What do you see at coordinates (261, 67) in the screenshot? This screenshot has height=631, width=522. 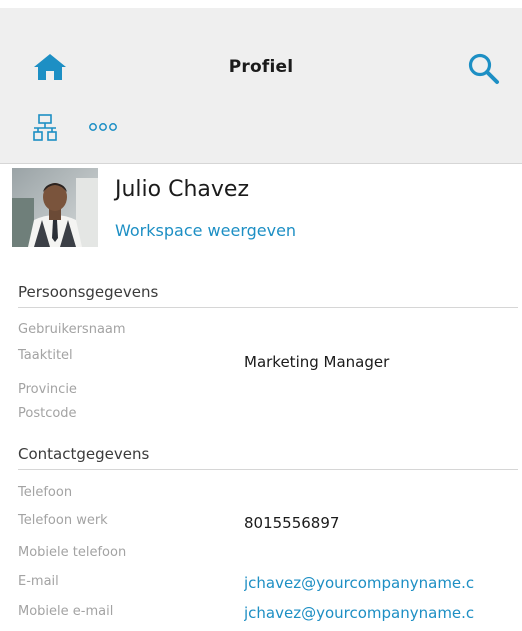 I see `page-title: Profiel` at bounding box center [261, 67].